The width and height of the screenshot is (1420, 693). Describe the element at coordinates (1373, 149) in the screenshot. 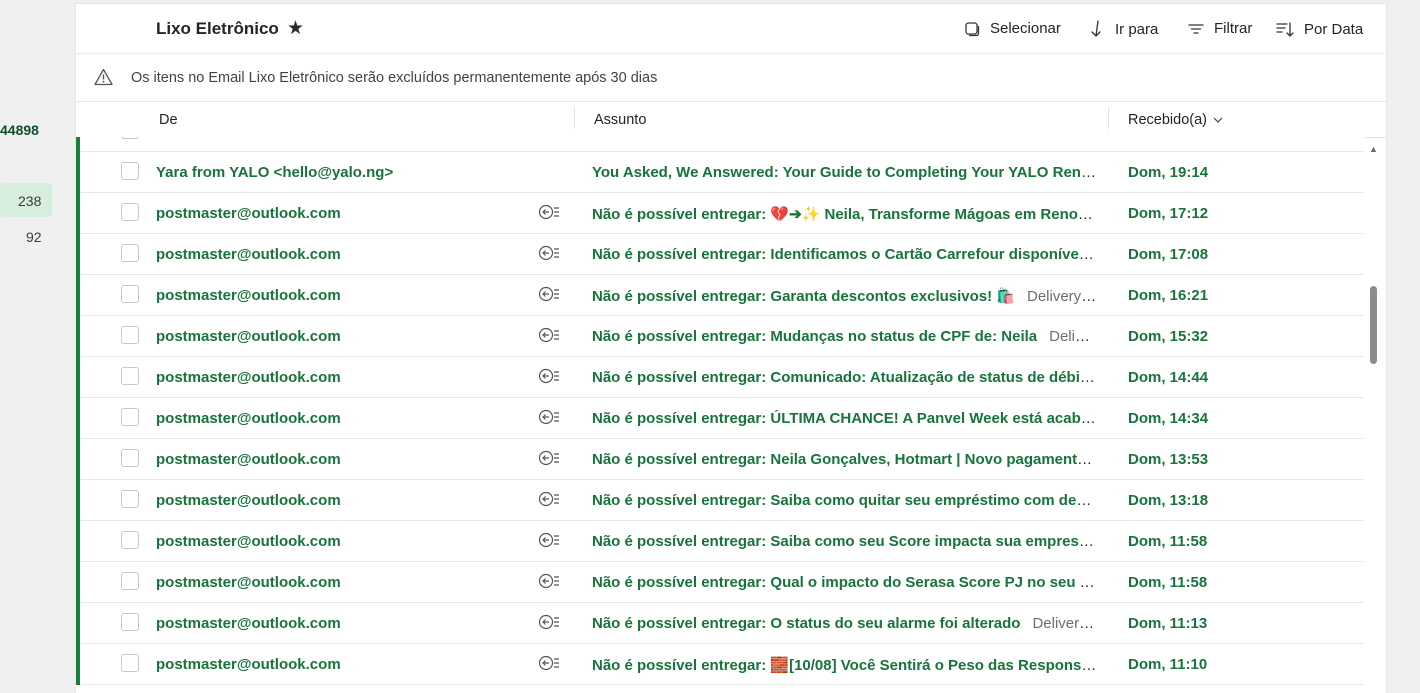

I see `scroll-up-icon: ▲` at that location.